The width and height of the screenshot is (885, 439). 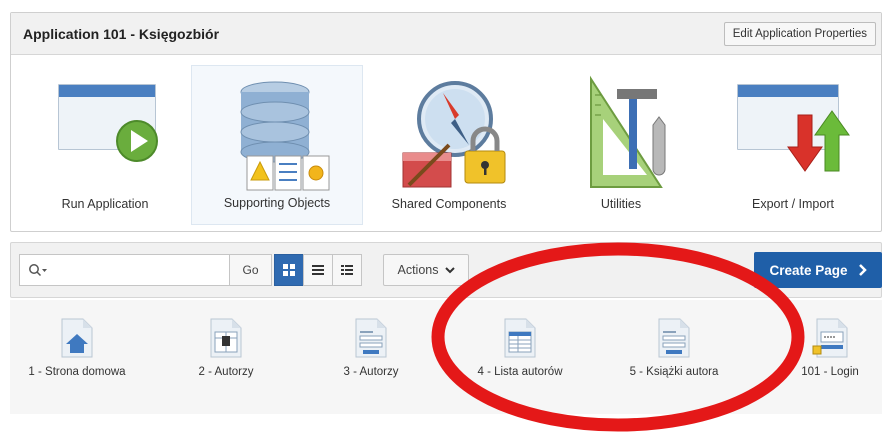 I want to click on create-page-button: Create Page, so click(x=818, y=270).